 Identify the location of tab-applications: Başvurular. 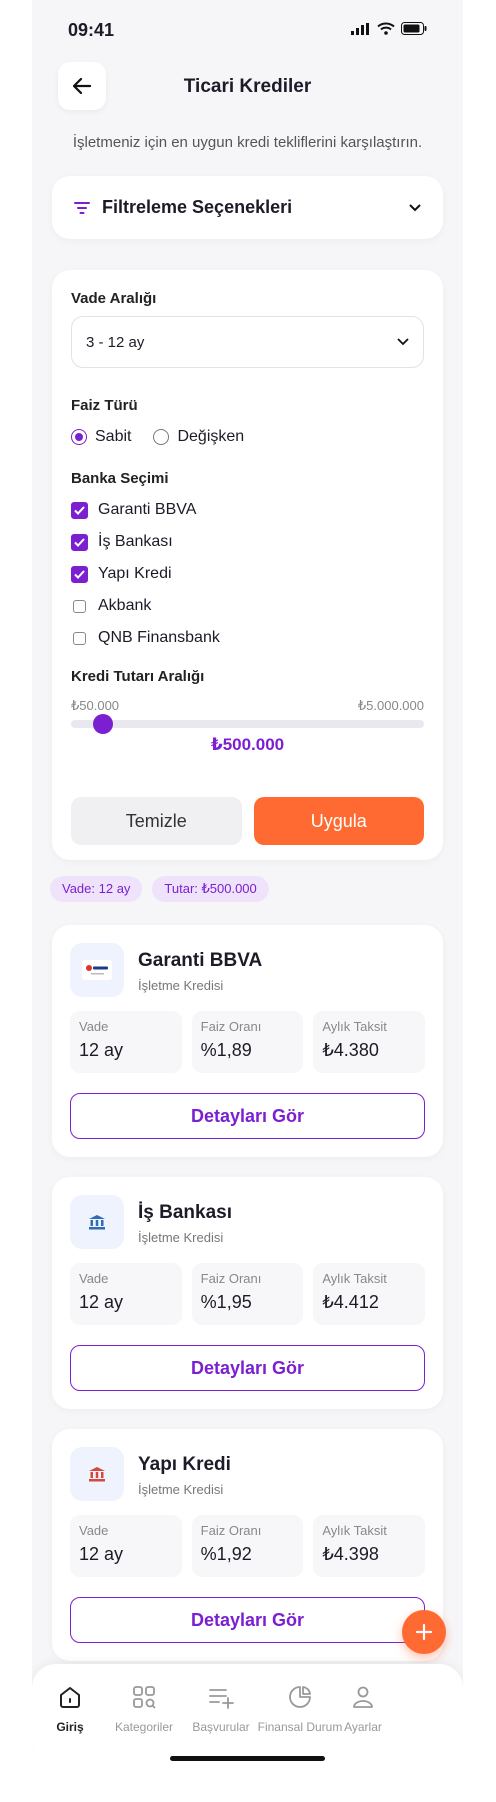
(221, 1709).